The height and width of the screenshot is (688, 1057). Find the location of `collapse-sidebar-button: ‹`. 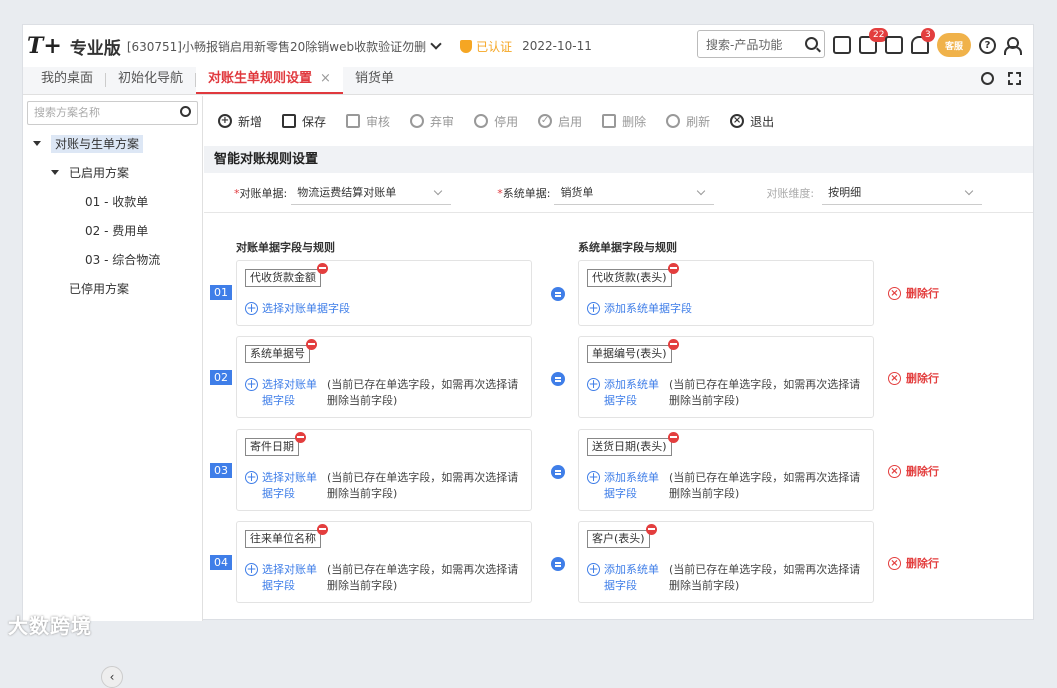

collapse-sidebar-button: ‹ is located at coordinates (112, 677).